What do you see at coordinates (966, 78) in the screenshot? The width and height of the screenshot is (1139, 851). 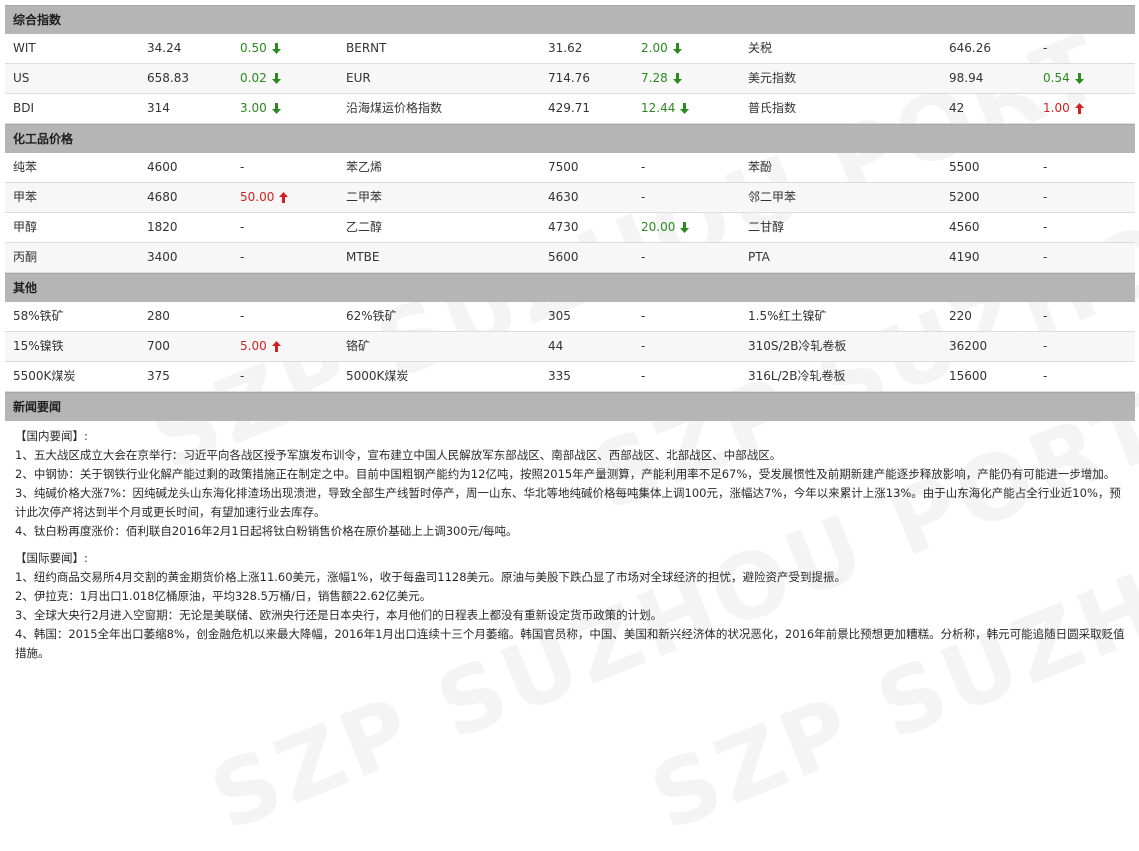 I see `item-price: 98.94` at bounding box center [966, 78].